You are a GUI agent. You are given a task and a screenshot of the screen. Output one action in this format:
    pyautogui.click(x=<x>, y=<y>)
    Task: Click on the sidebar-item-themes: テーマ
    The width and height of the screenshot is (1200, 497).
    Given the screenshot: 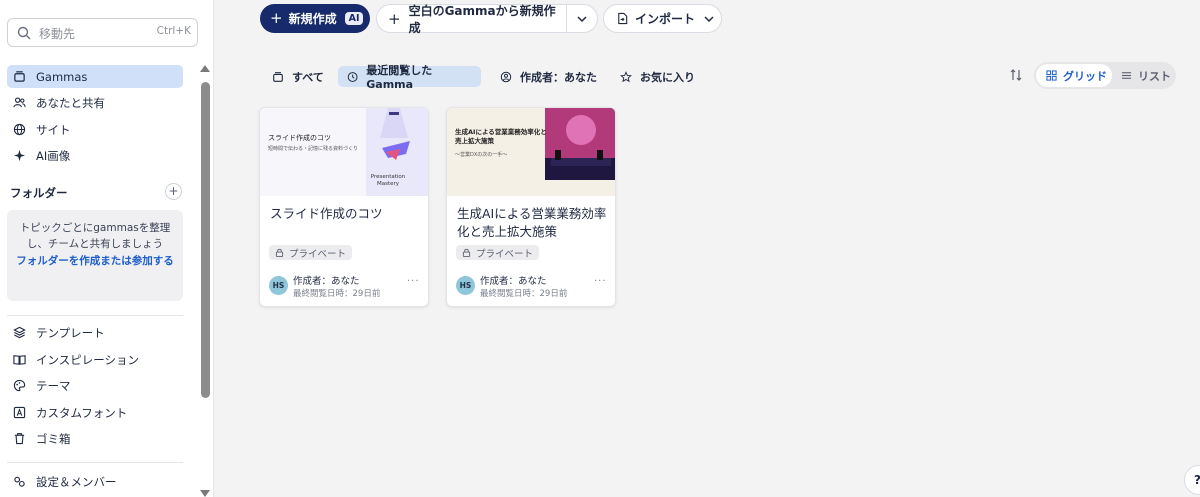 What is the action you would take?
    pyautogui.click(x=95, y=385)
    